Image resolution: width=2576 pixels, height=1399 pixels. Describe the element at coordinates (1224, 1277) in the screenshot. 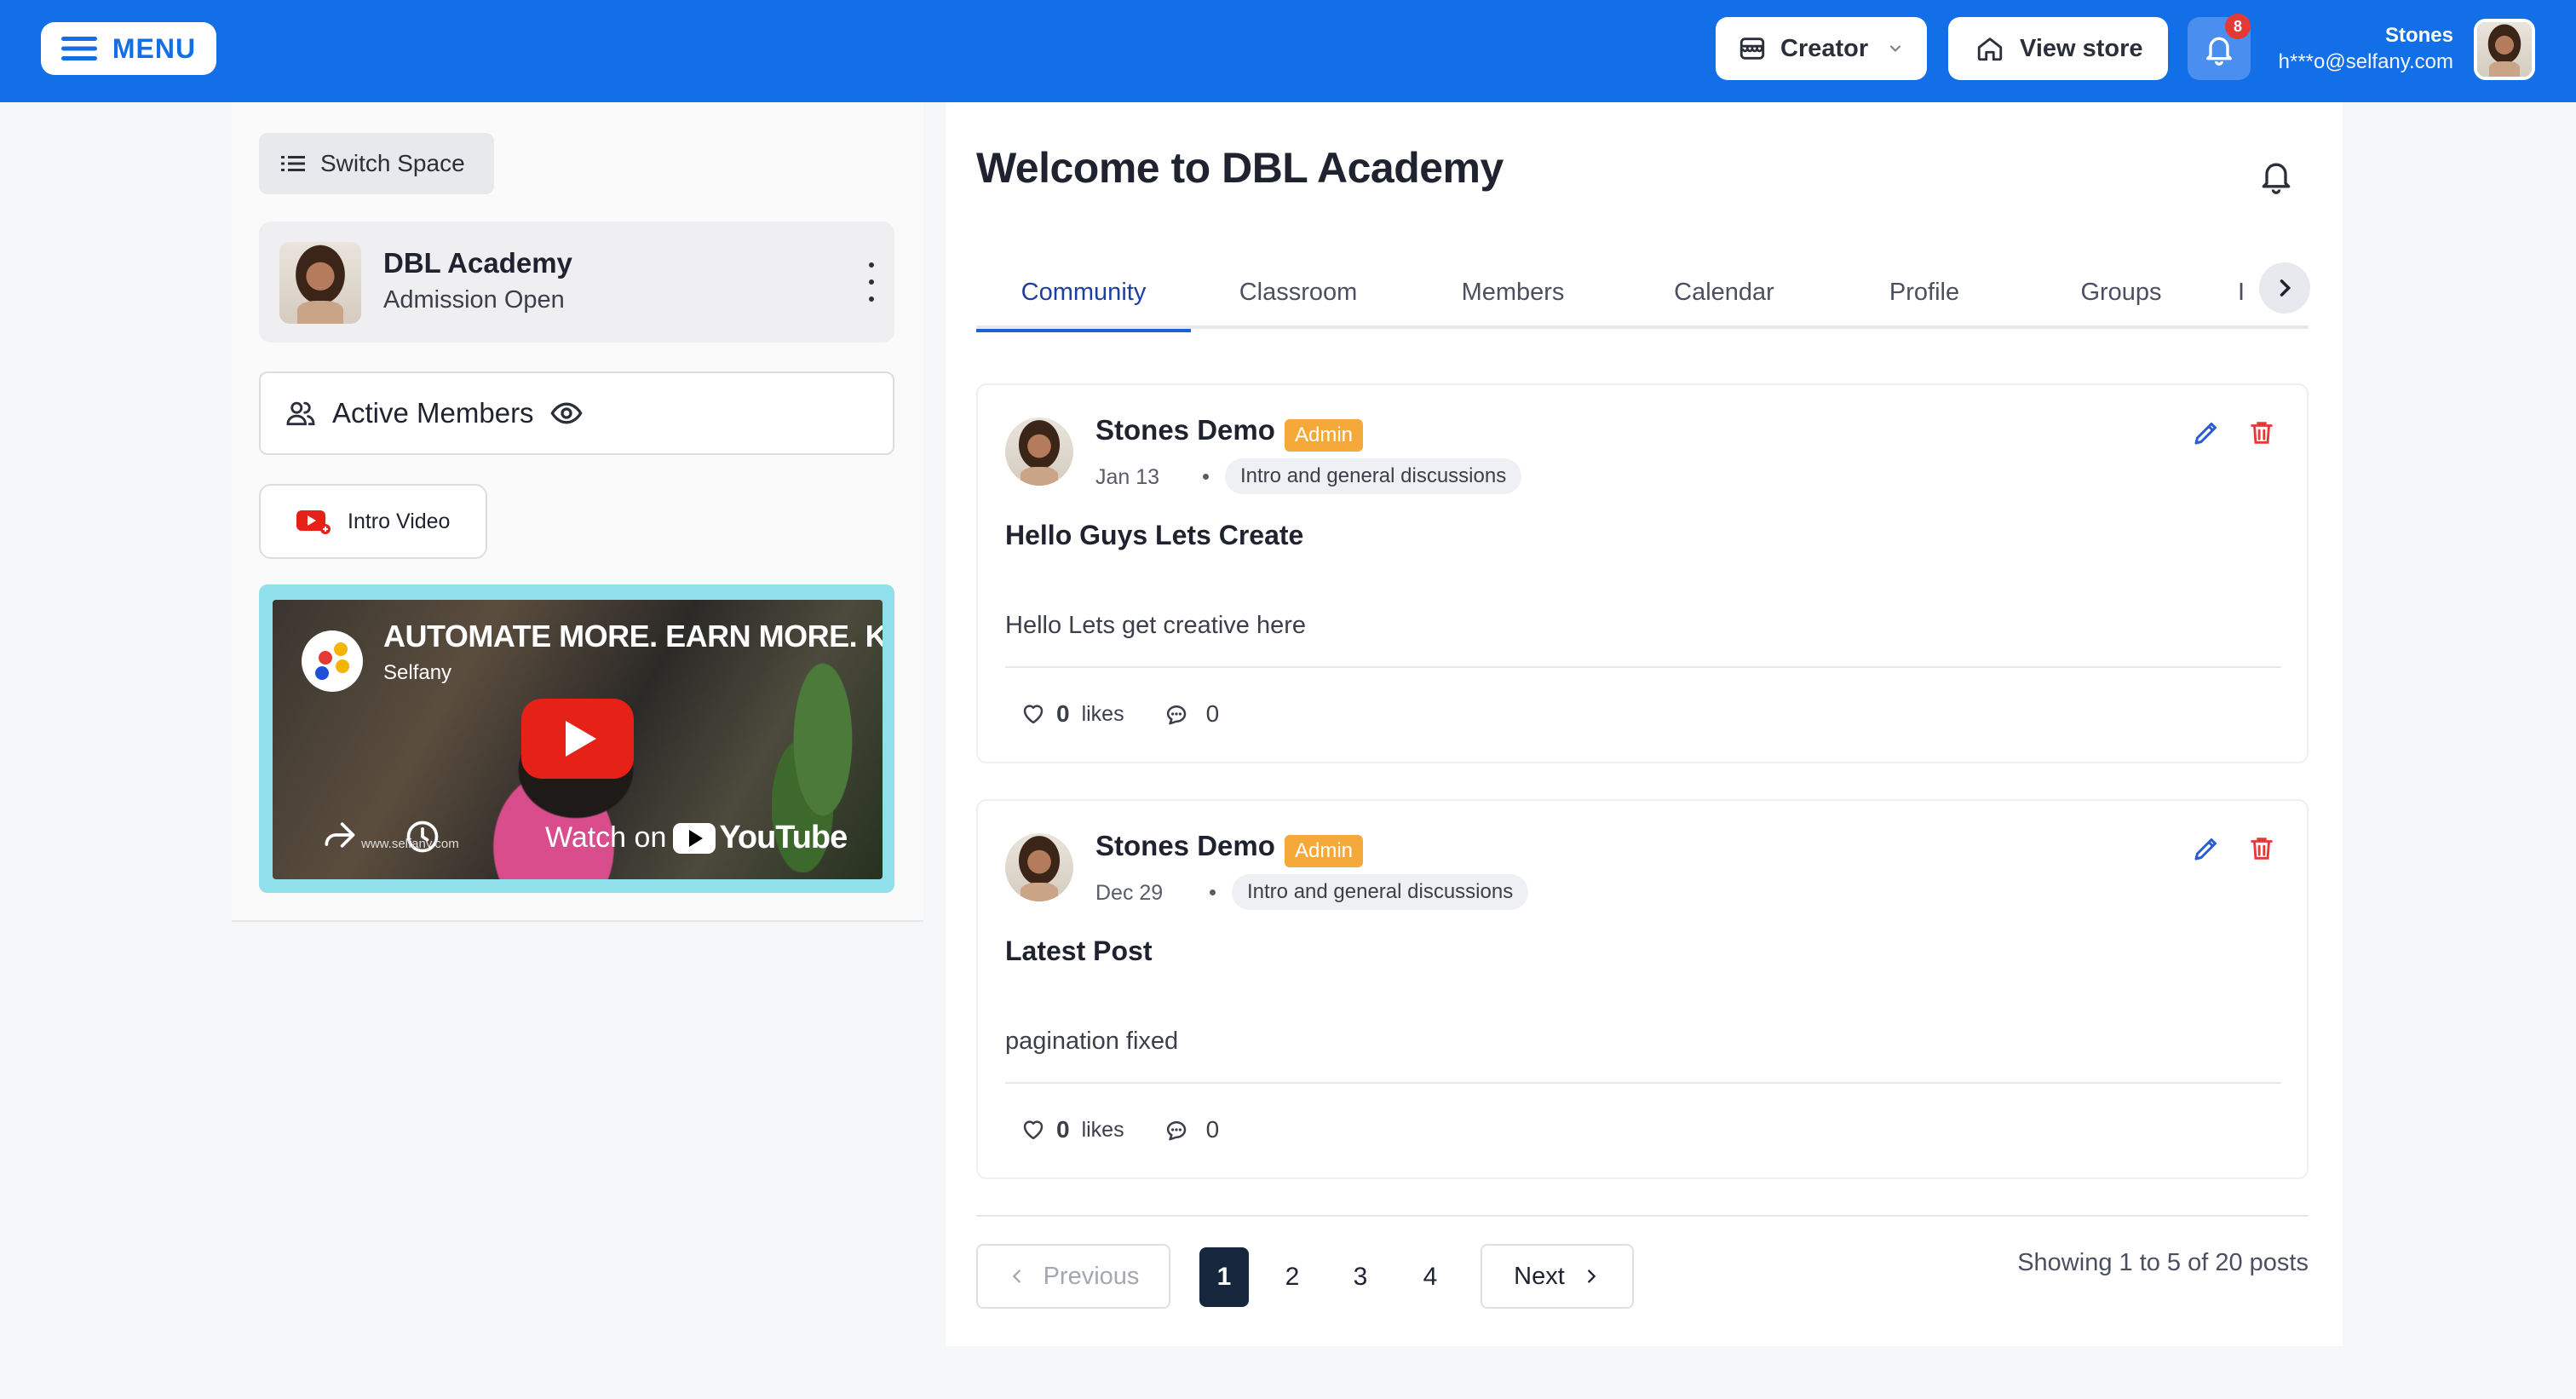

I see `page-number-1: 1` at that location.